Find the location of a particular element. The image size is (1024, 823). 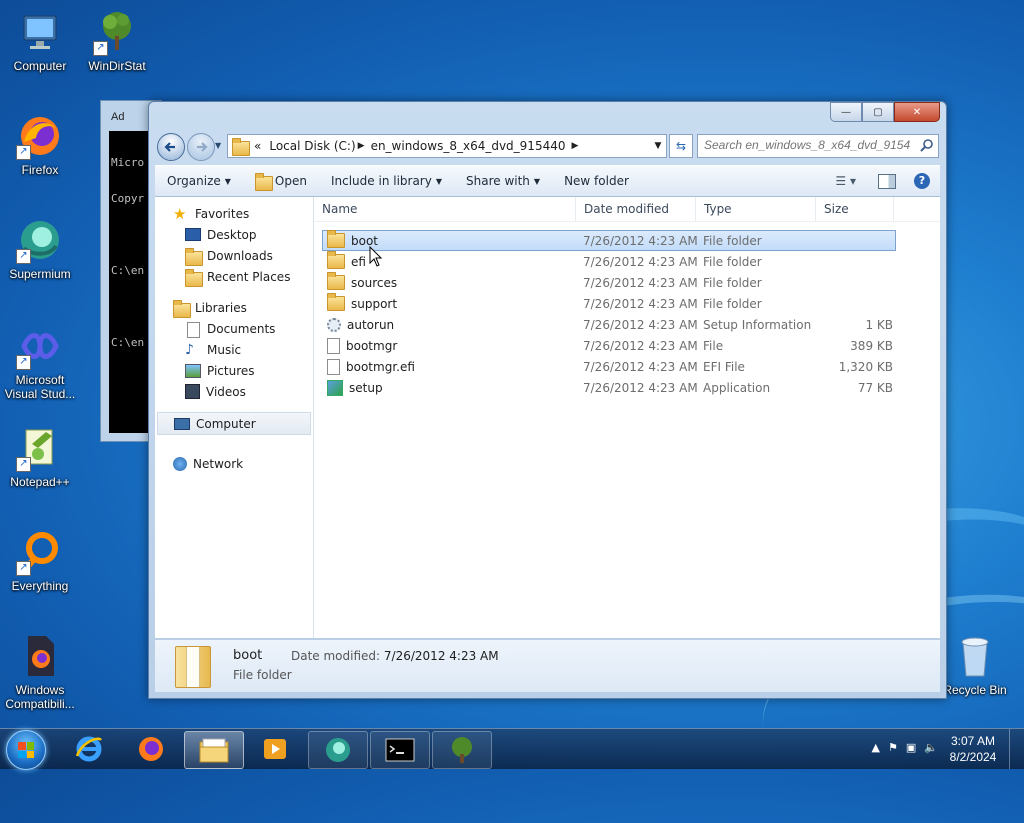

file-name: support is located at coordinates (374, 303).